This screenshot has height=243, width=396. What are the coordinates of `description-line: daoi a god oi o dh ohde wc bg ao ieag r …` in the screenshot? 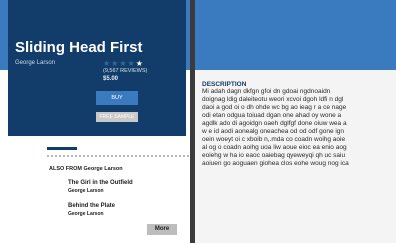 It's located at (274, 107).